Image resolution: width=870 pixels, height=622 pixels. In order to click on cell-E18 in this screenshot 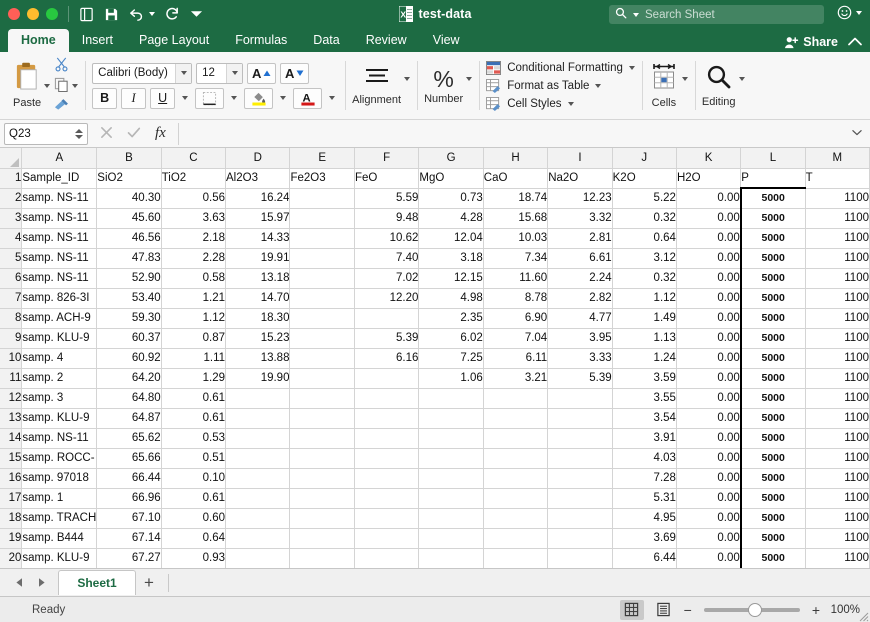, I will do `click(322, 518)`.